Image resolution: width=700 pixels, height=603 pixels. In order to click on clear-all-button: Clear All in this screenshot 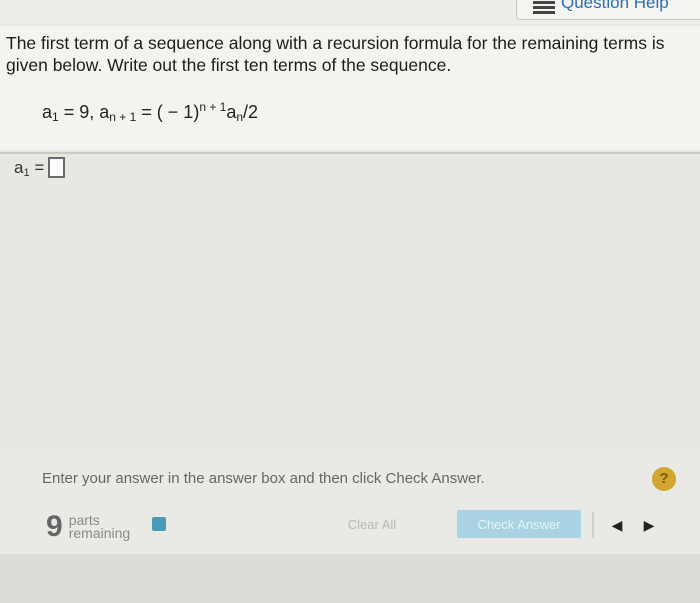, I will do `click(372, 524)`.